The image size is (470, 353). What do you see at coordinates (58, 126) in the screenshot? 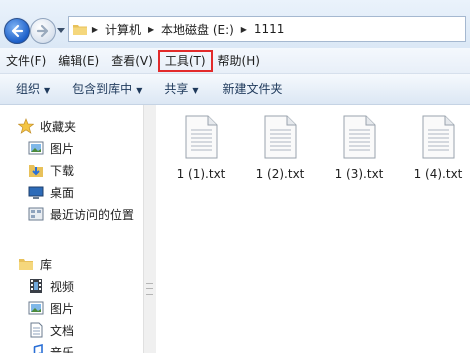
I see `nav-favorites-label: 收藏夹` at bounding box center [58, 126].